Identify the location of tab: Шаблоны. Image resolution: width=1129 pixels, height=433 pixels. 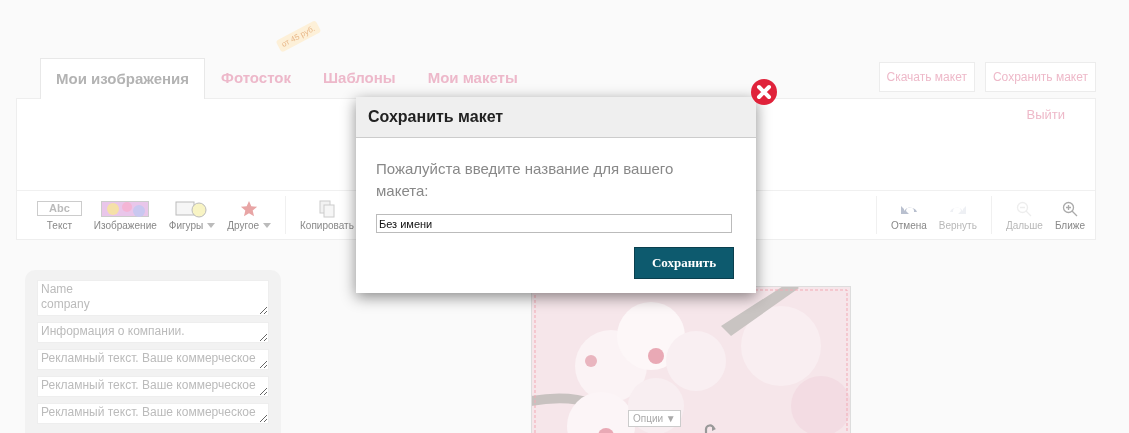
(359, 77).